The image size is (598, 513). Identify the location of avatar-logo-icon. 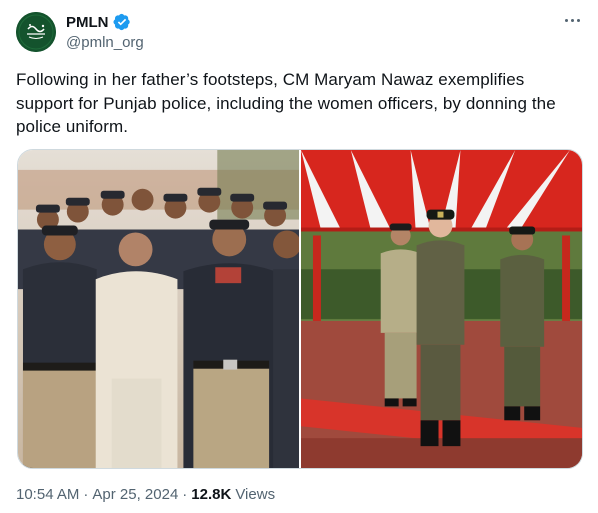
(36, 32).